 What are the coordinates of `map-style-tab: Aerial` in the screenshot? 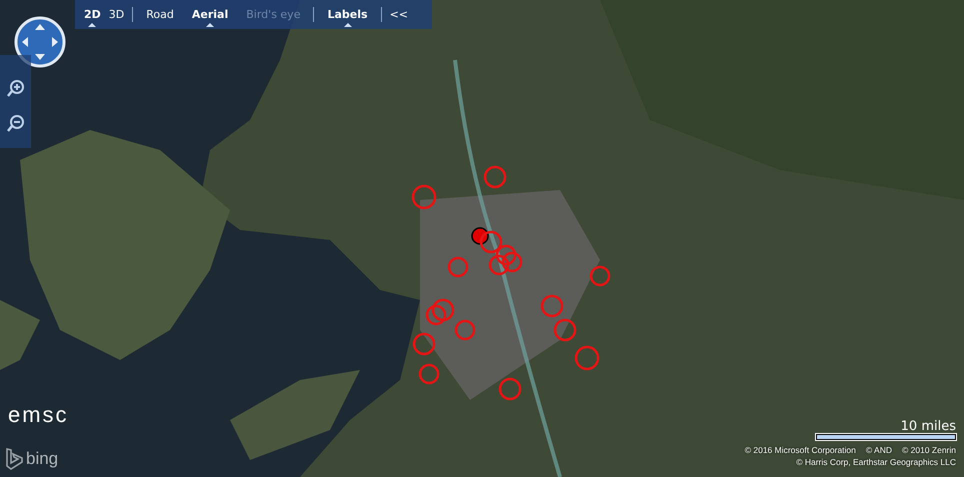 It's located at (210, 14).